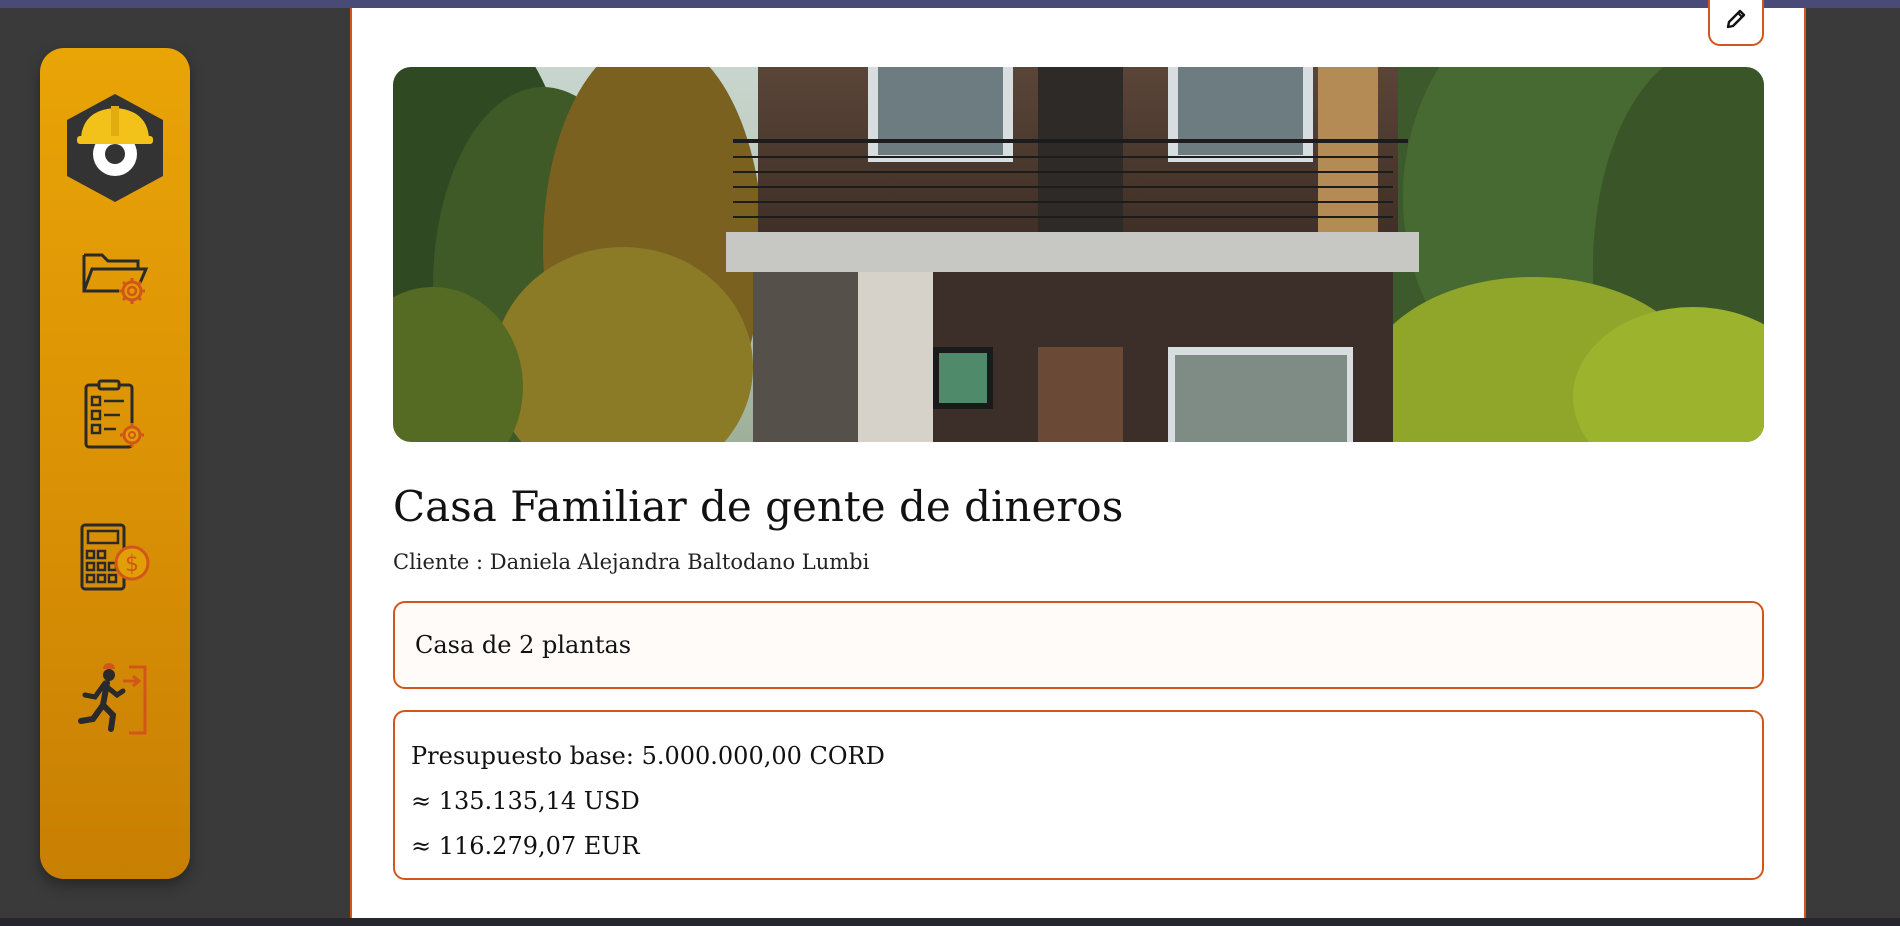 This screenshot has height=926, width=1900. I want to click on sidebar-item-logout, so click(115, 700).